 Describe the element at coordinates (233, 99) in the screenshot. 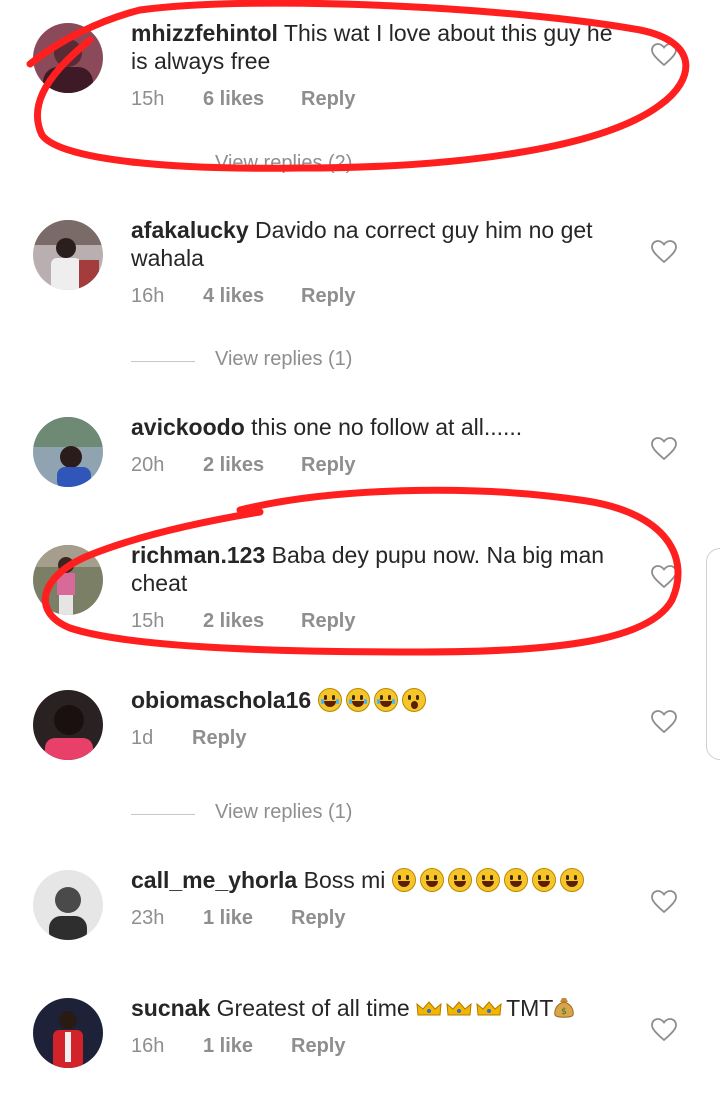

I see `likes-count: 6 likes` at that location.